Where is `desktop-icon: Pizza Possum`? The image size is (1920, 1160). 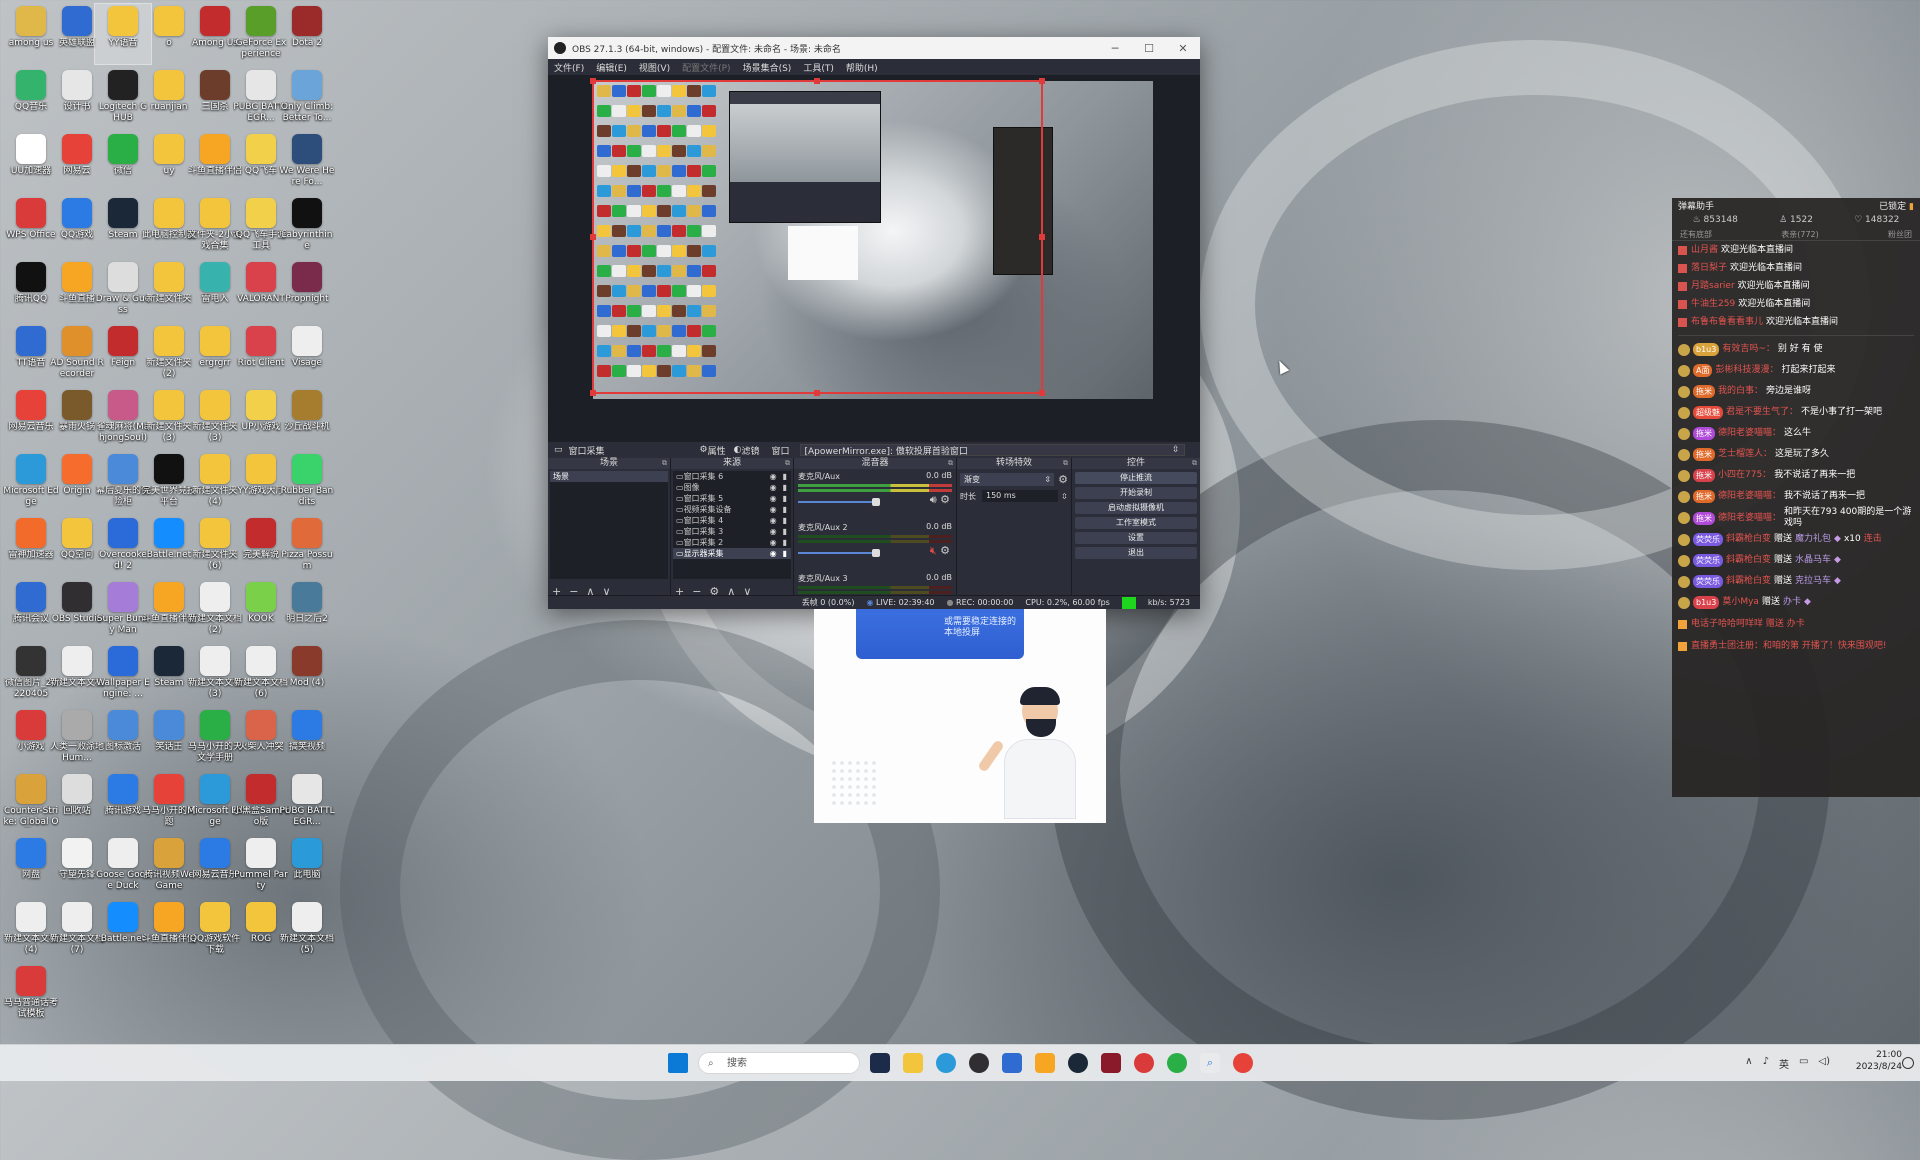
desktop-icon: Pizza Possum is located at coordinates (307, 546).